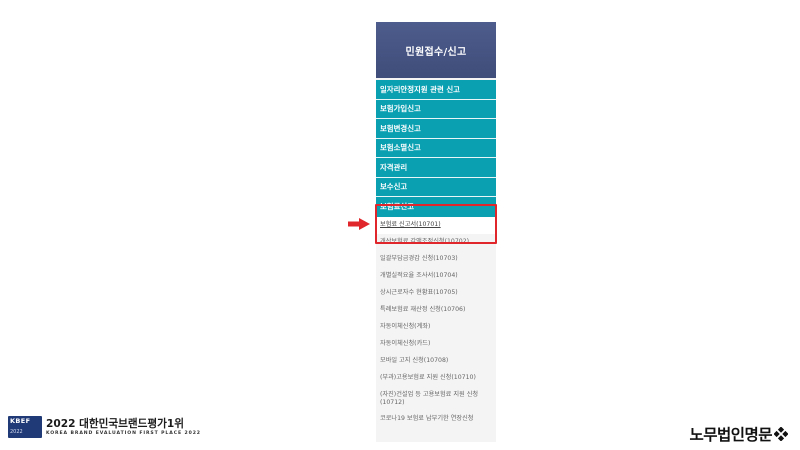  What do you see at coordinates (436, 224) in the screenshot?
I see `highlight-box` at bounding box center [436, 224].